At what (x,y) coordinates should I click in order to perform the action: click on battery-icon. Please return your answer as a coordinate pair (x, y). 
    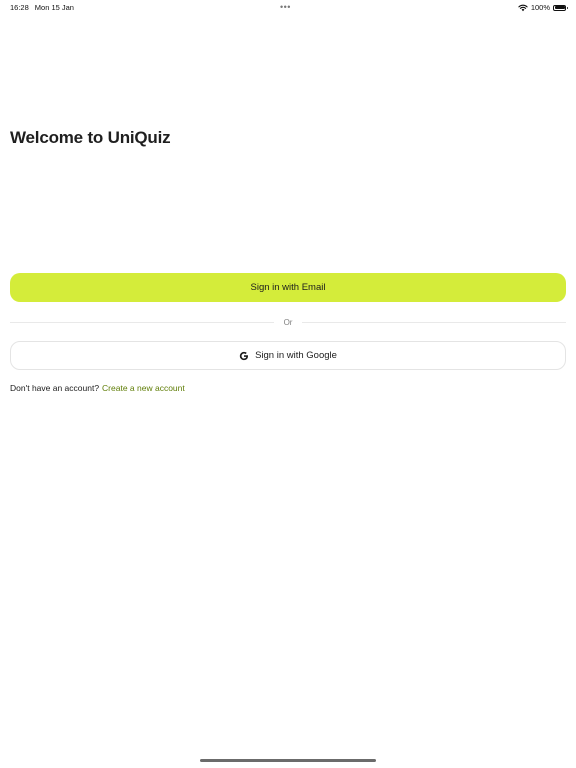
    Looking at the image, I should click on (560, 7).